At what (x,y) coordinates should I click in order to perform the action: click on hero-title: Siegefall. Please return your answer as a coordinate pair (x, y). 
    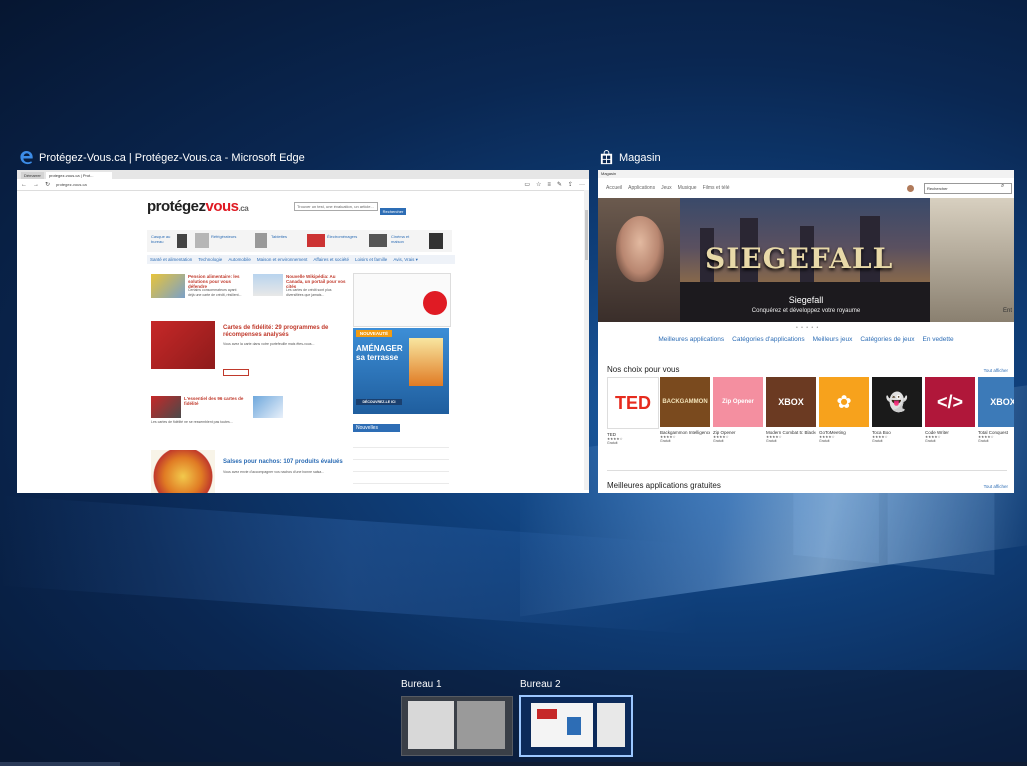
    Looking at the image, I should click on (806, 300).